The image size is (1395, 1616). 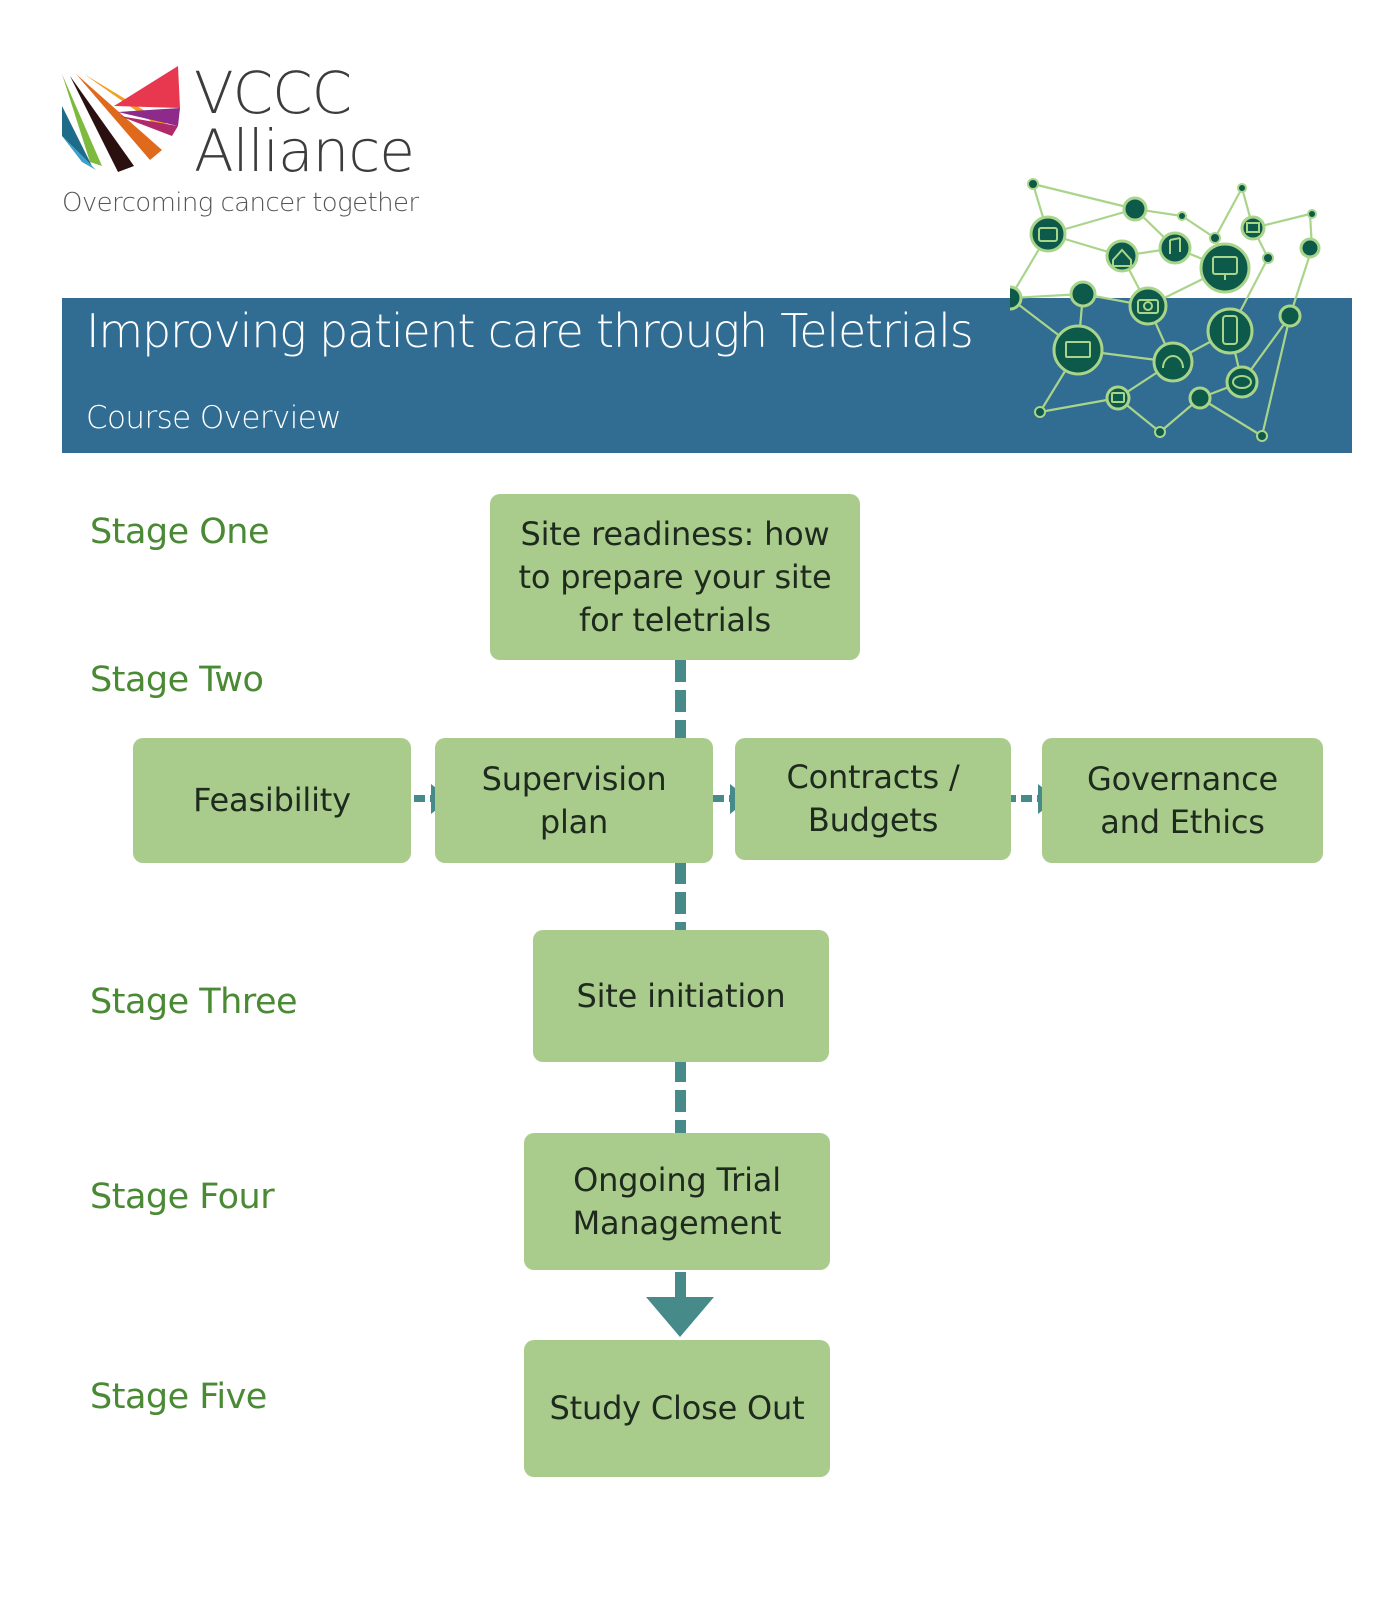 I want to click on network-illustration, so click(x=1165, y=310).